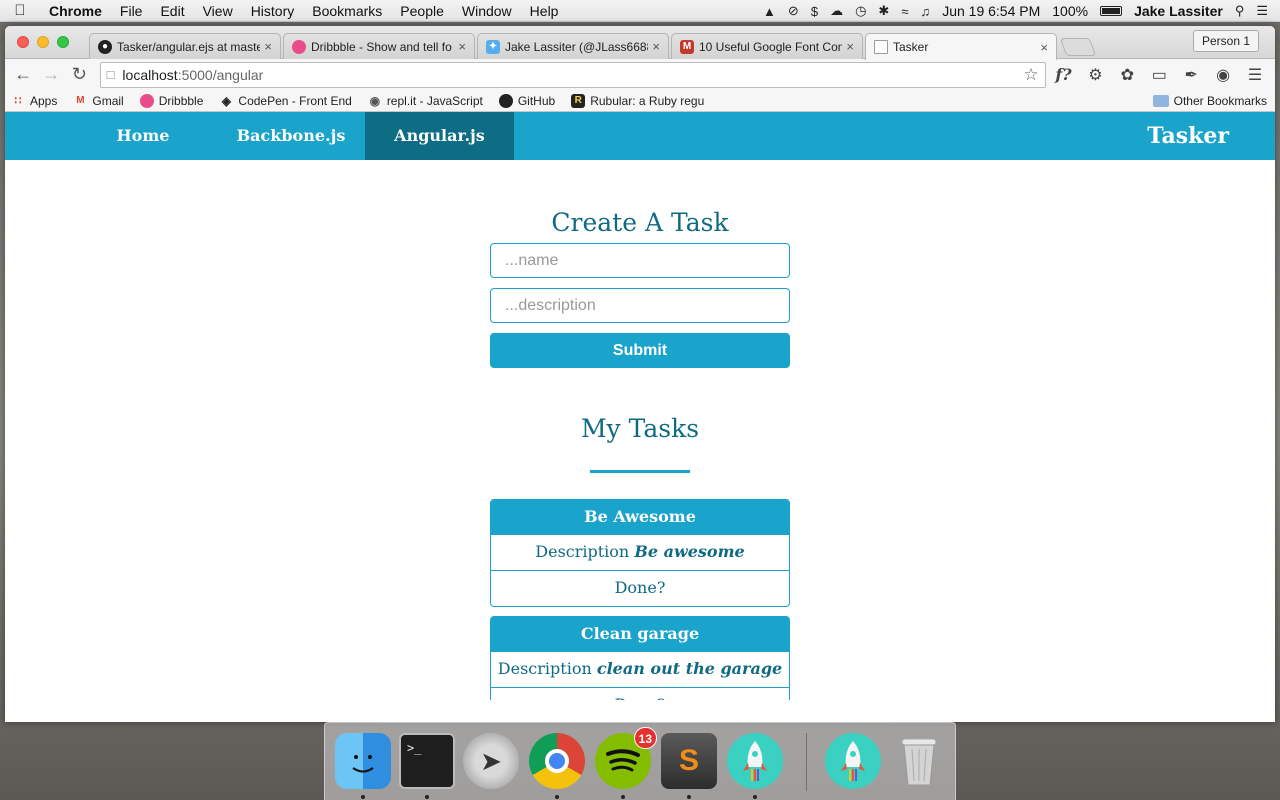  Describe the element at coordinates (34, 101) in the screenshot. I see `bookmark-apps: ∷ Apps` at that location.